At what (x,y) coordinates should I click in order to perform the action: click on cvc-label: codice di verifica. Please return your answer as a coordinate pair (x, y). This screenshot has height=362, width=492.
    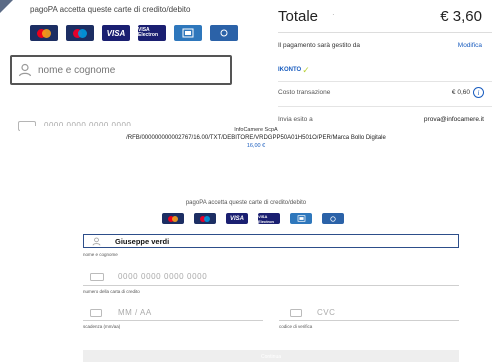
    Looking at the image, I should click on (296, 326).